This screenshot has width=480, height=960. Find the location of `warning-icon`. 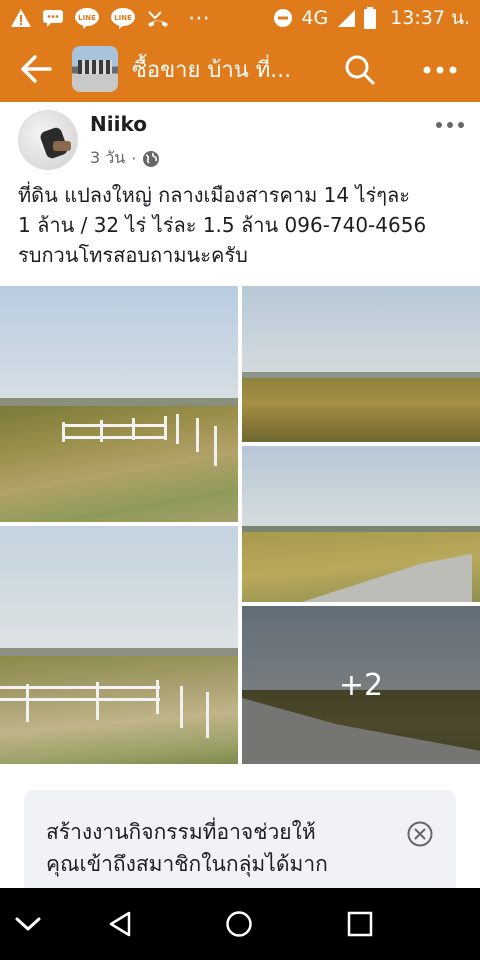

warning-icon is located at coordinates (21, 18).